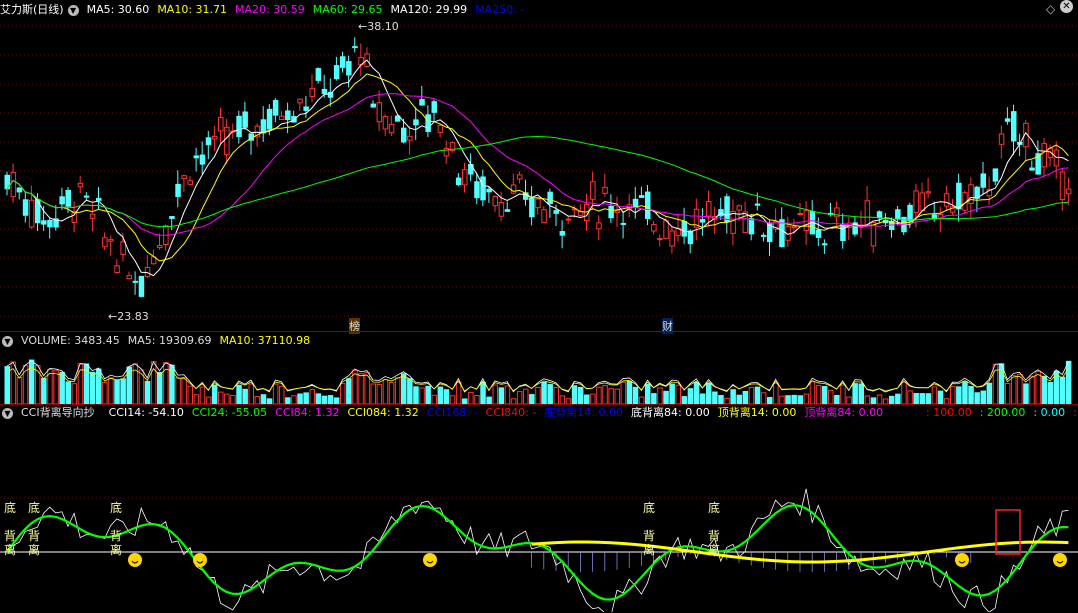 The image size is (1078, 613). I want to click on signal-di-3: 底, so click(649, 507).